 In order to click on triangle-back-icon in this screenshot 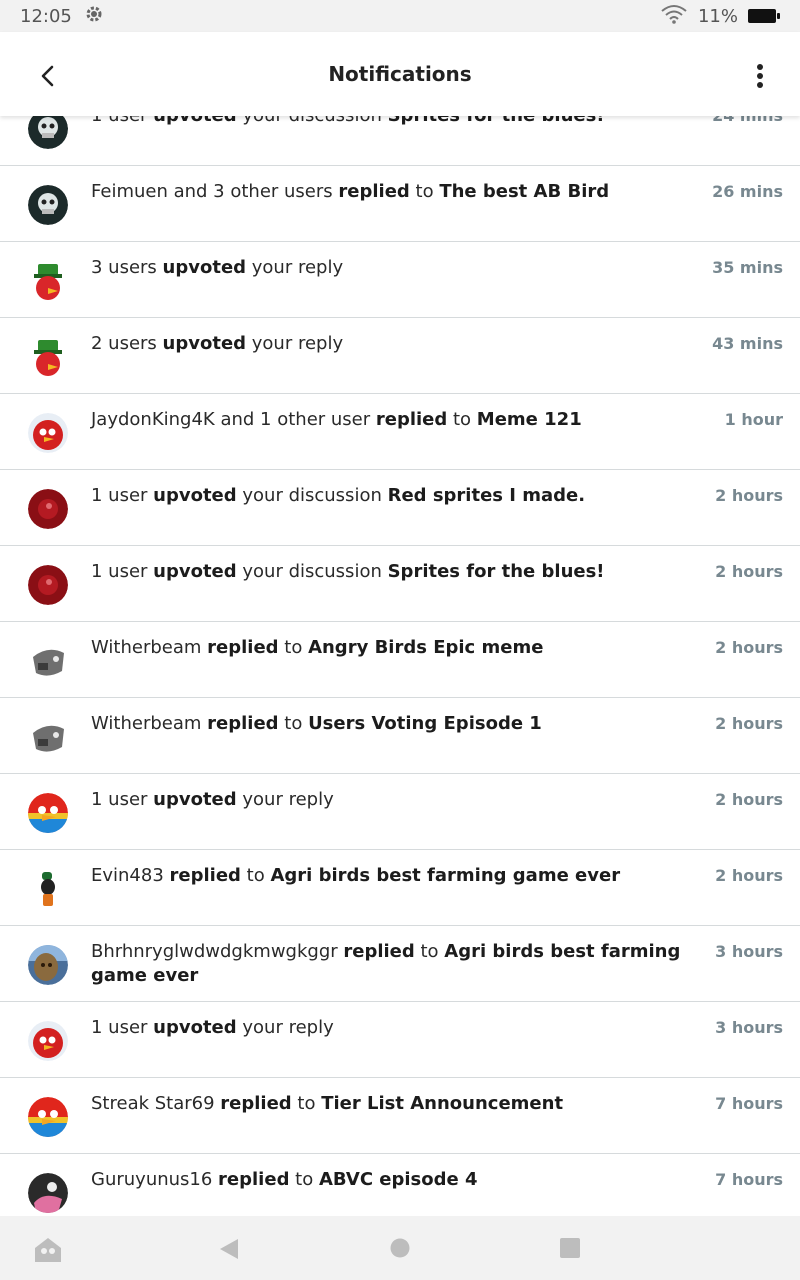, I will do `click(229, 1249)`.